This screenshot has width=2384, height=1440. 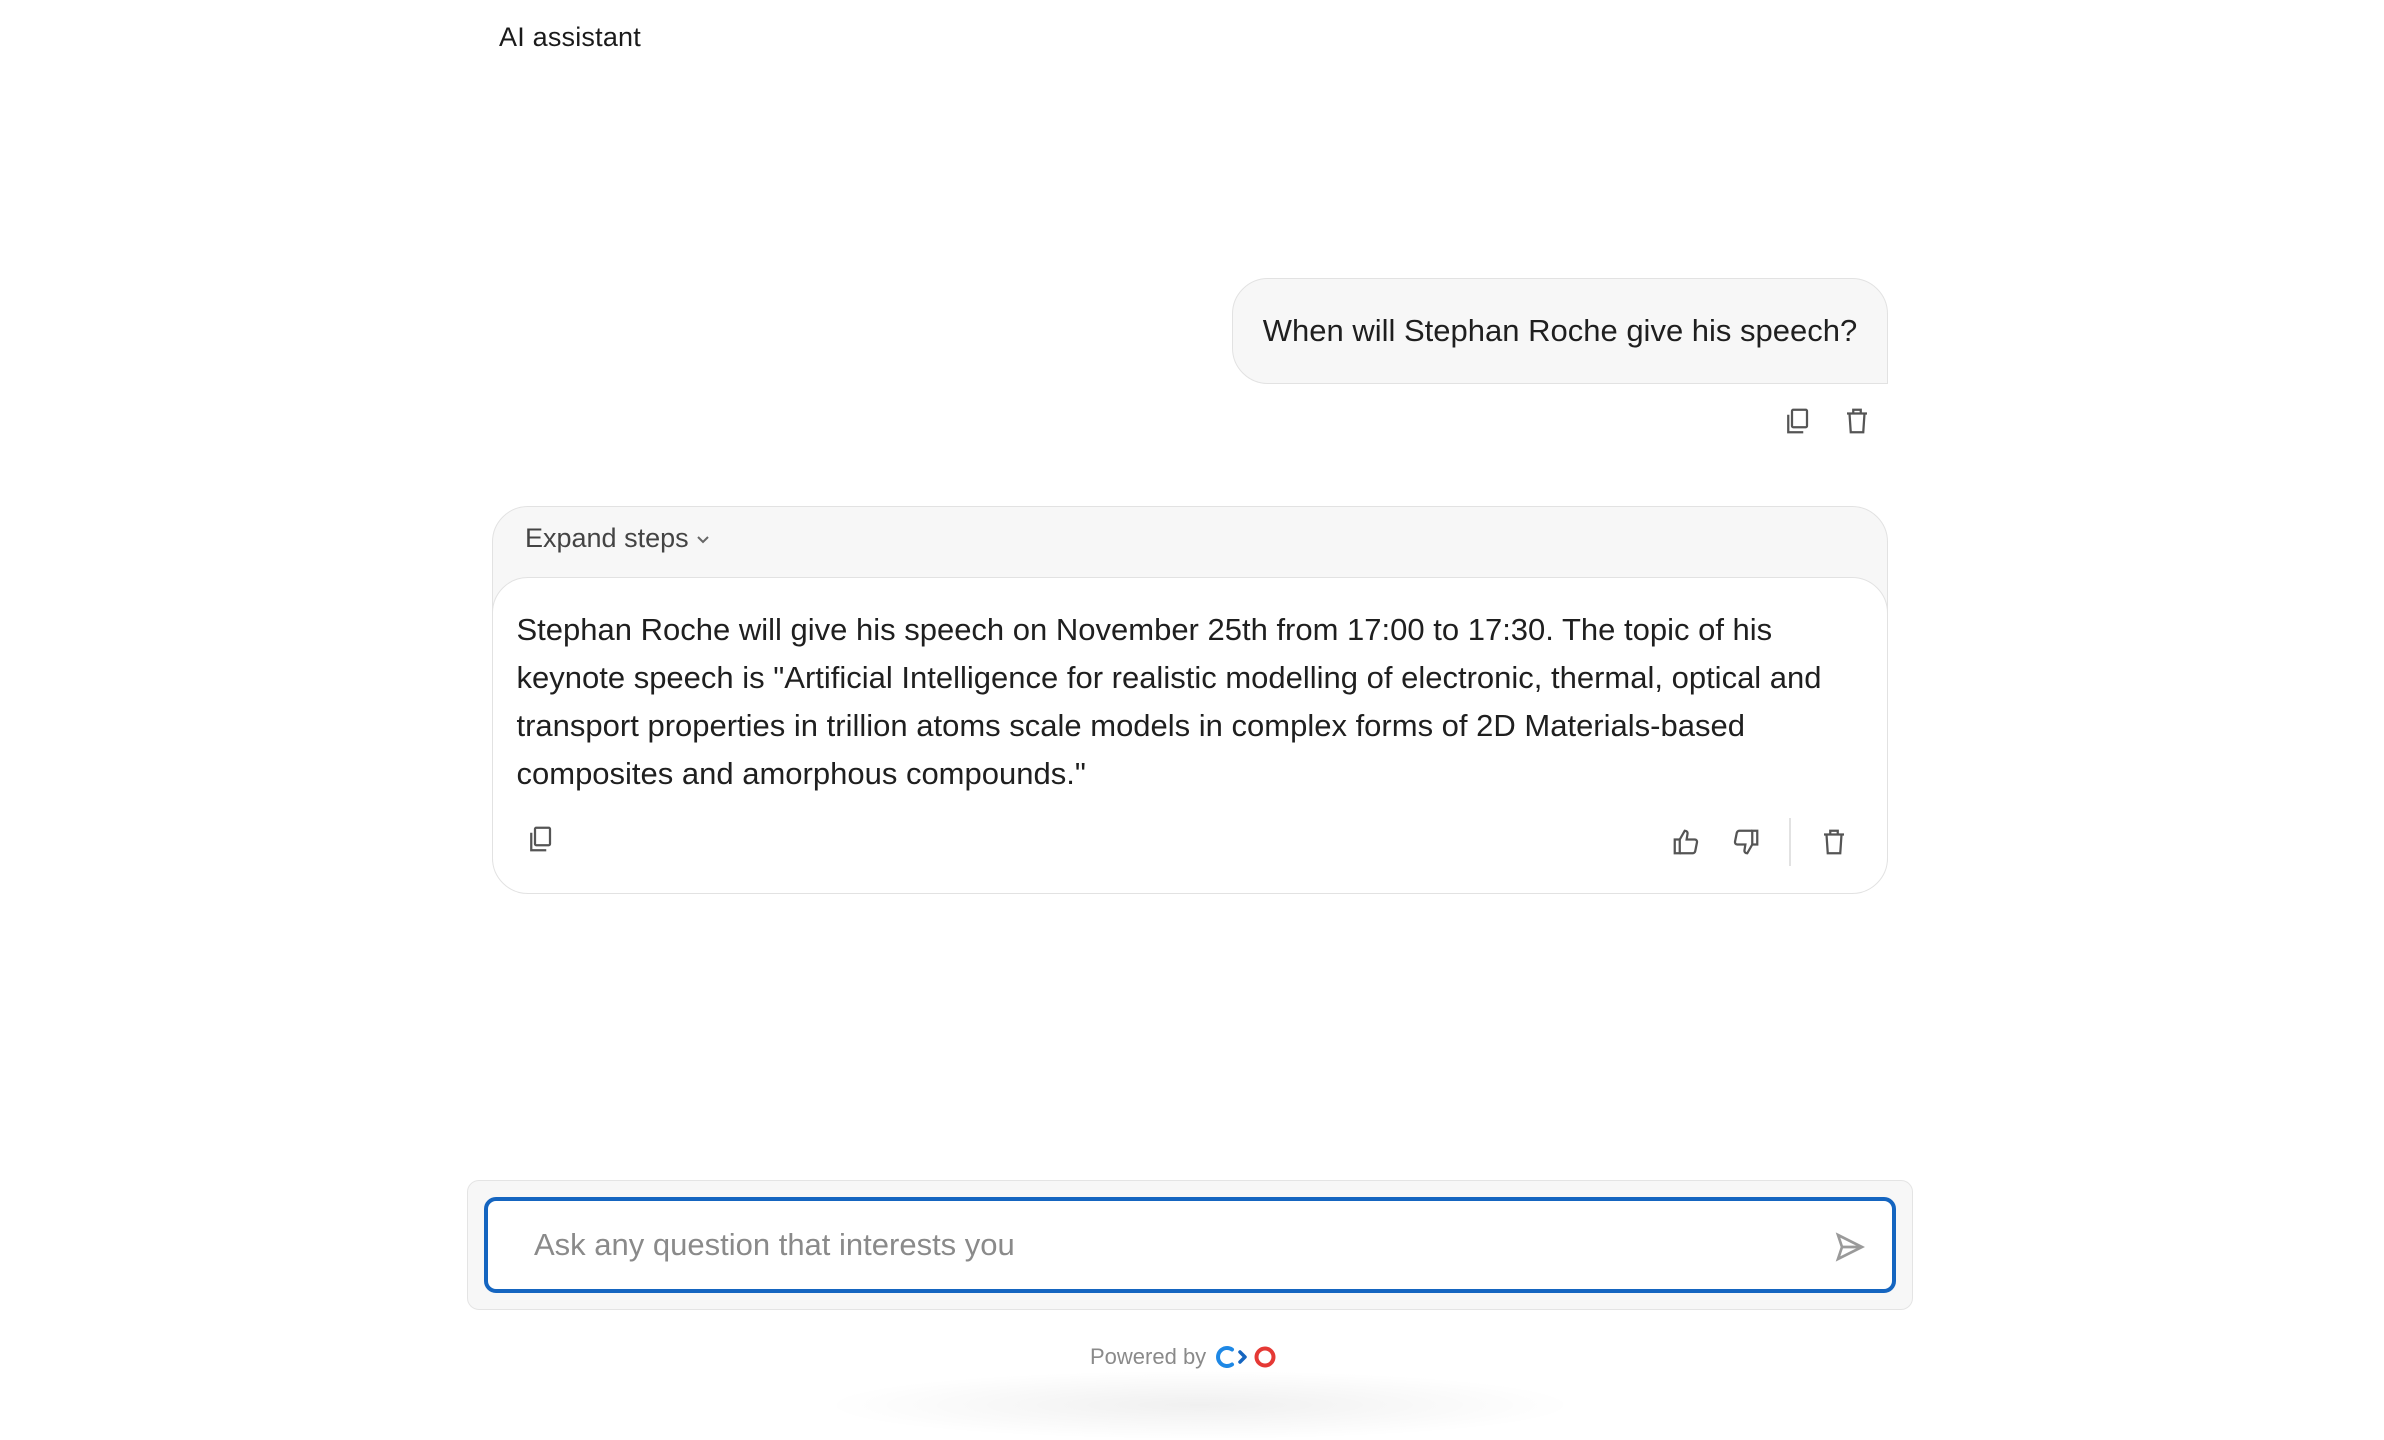 I want to click on delete-user-message-button, so click(x=1857, y=421).